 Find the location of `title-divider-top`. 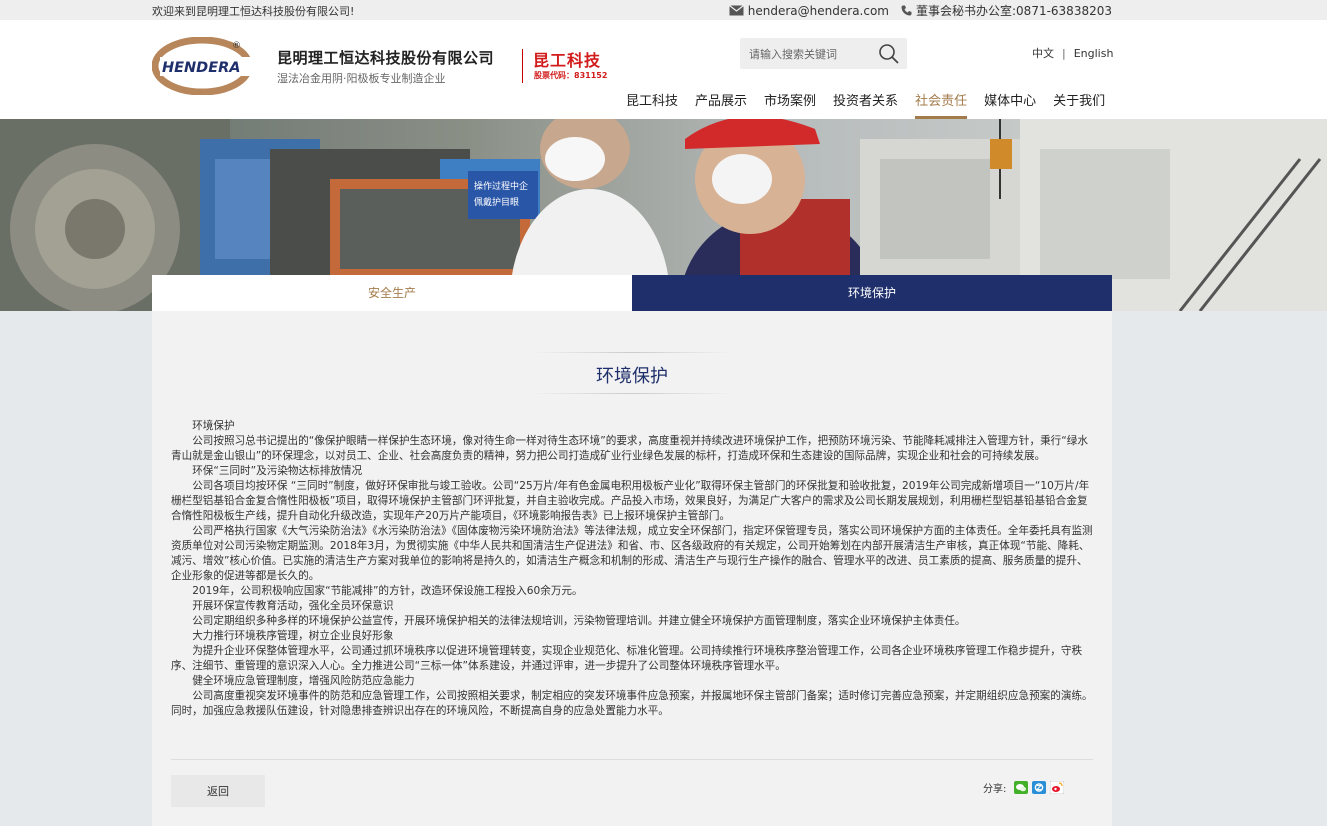

title-divider-top is located at coordinates (632, 352).